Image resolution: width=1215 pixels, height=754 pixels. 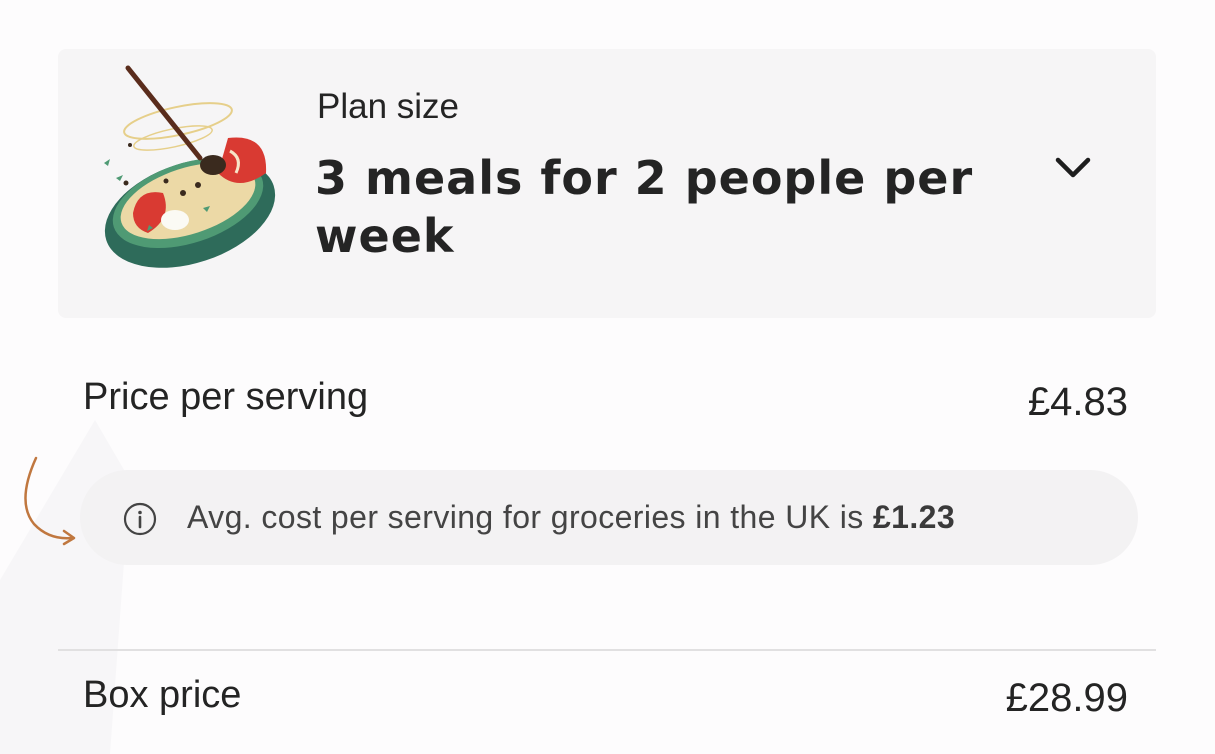 I want to click on info-icon, so click(x=140, y=519).